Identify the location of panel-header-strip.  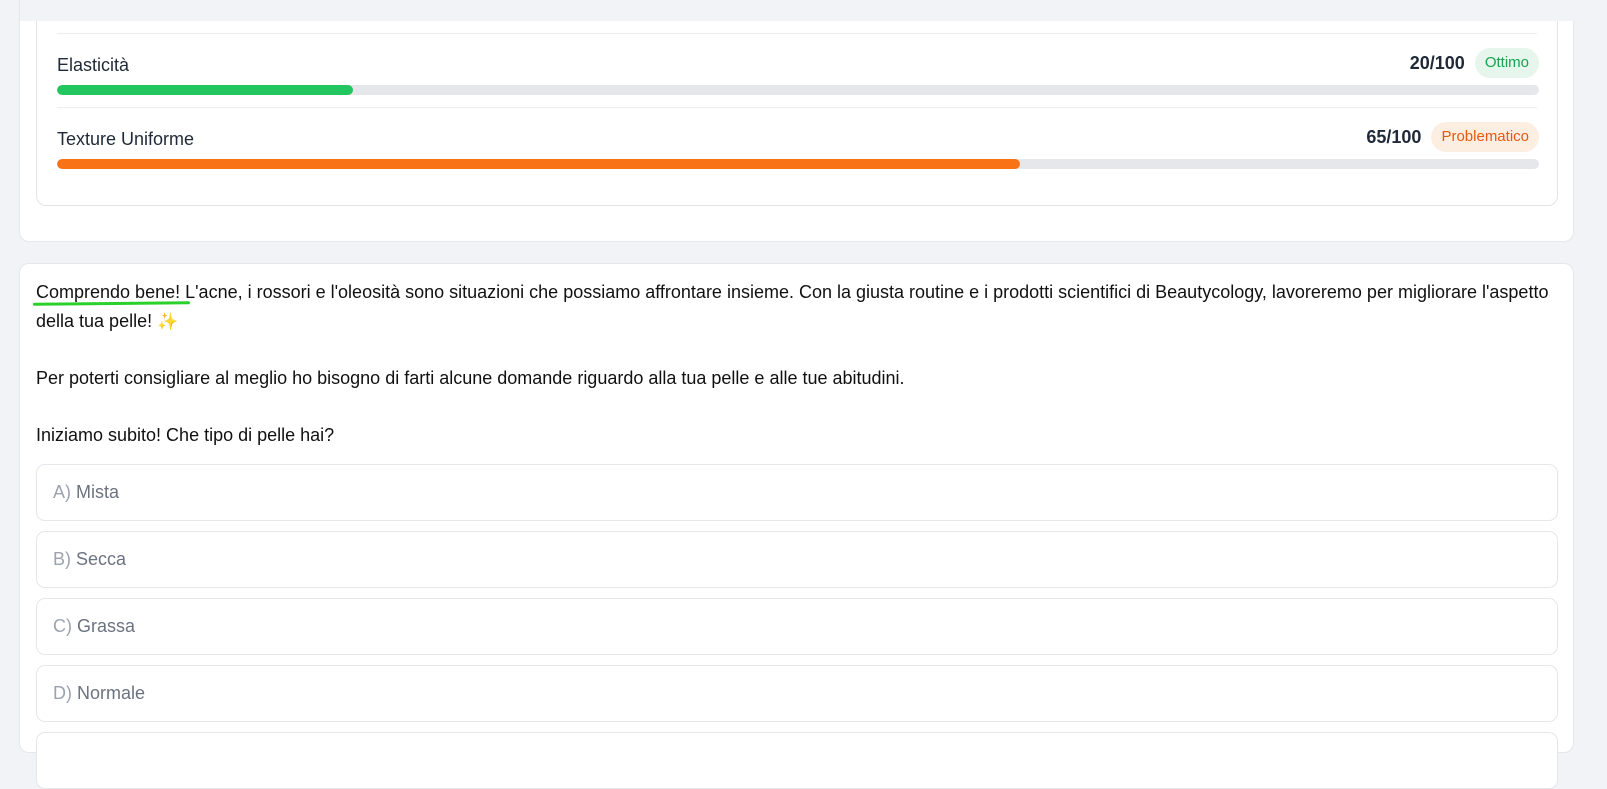
(797, 10).